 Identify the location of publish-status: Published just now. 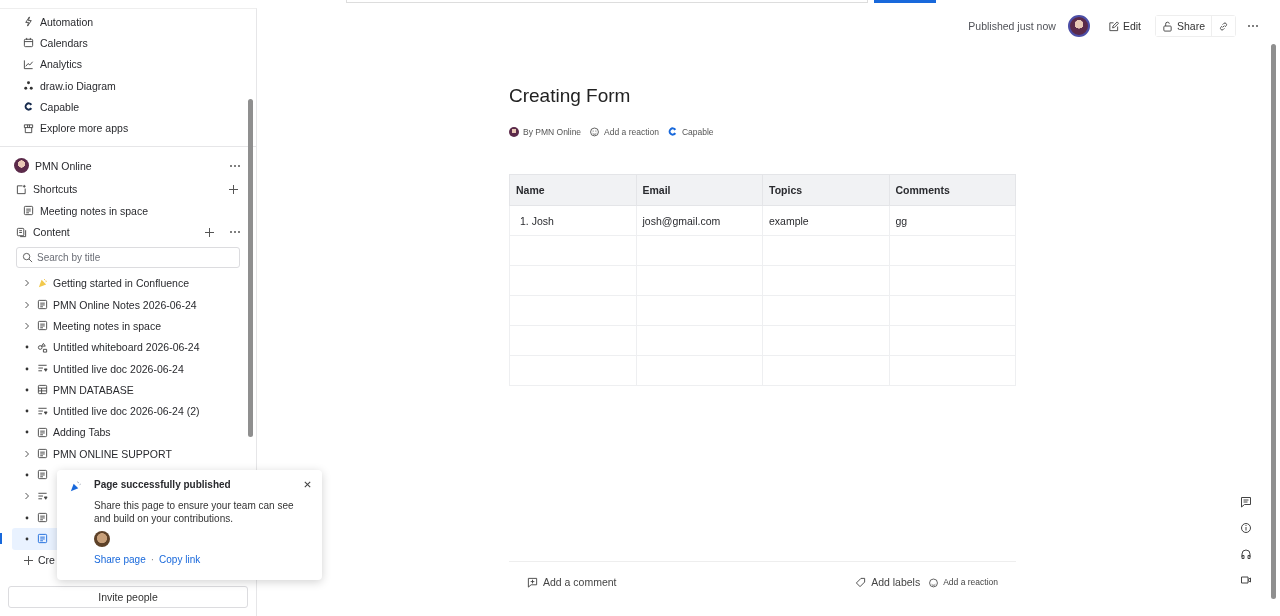
(1012, 26).